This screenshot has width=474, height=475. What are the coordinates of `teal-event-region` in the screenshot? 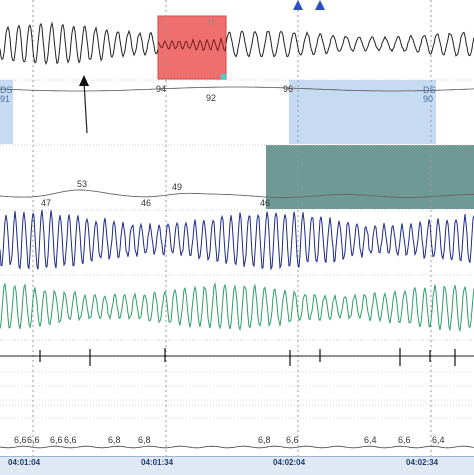 It's located at (370, 177).